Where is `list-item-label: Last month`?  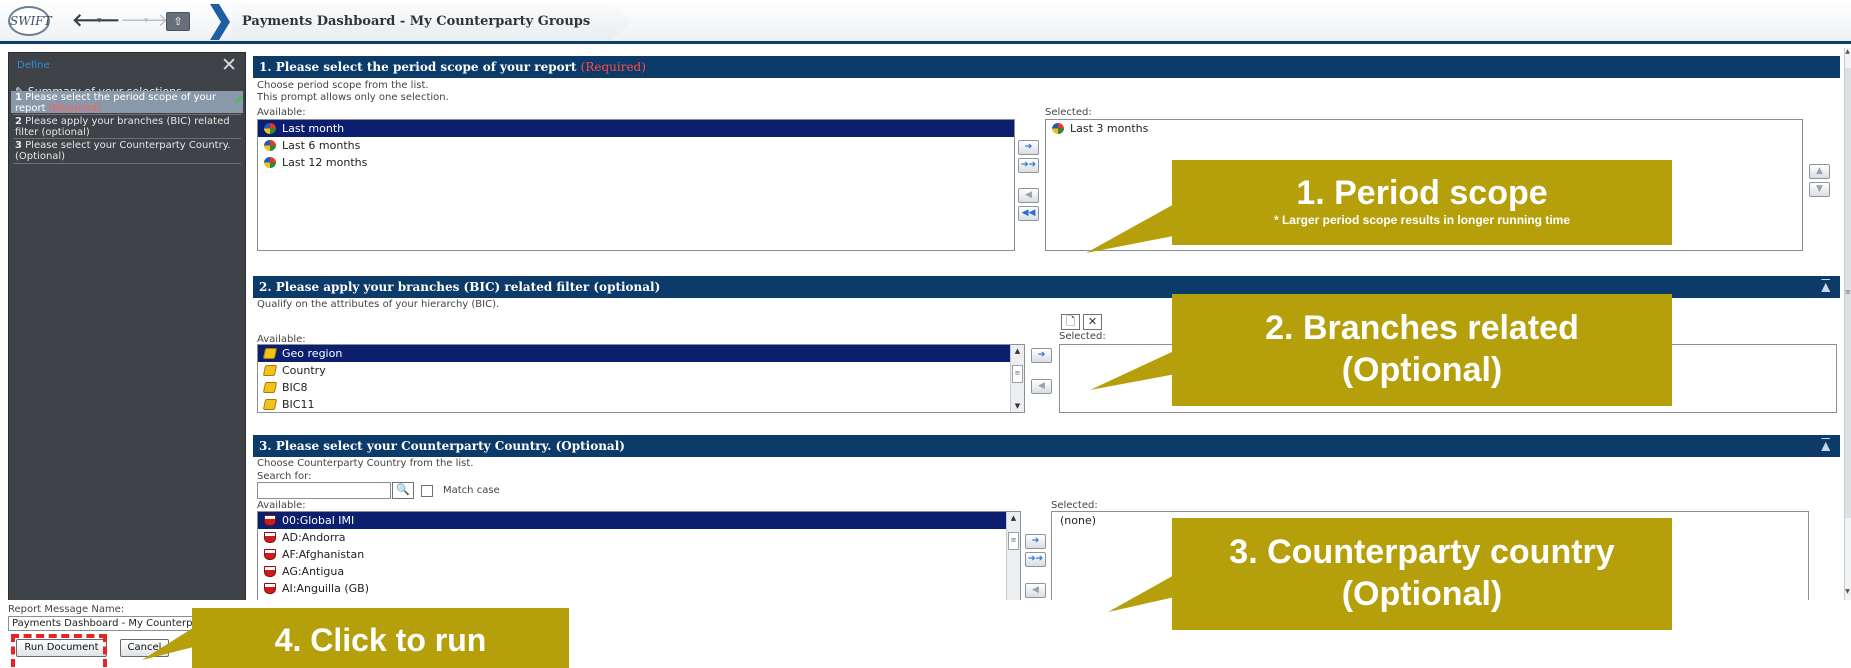
list-item-label: Last month is located at coordinates (313, 128).